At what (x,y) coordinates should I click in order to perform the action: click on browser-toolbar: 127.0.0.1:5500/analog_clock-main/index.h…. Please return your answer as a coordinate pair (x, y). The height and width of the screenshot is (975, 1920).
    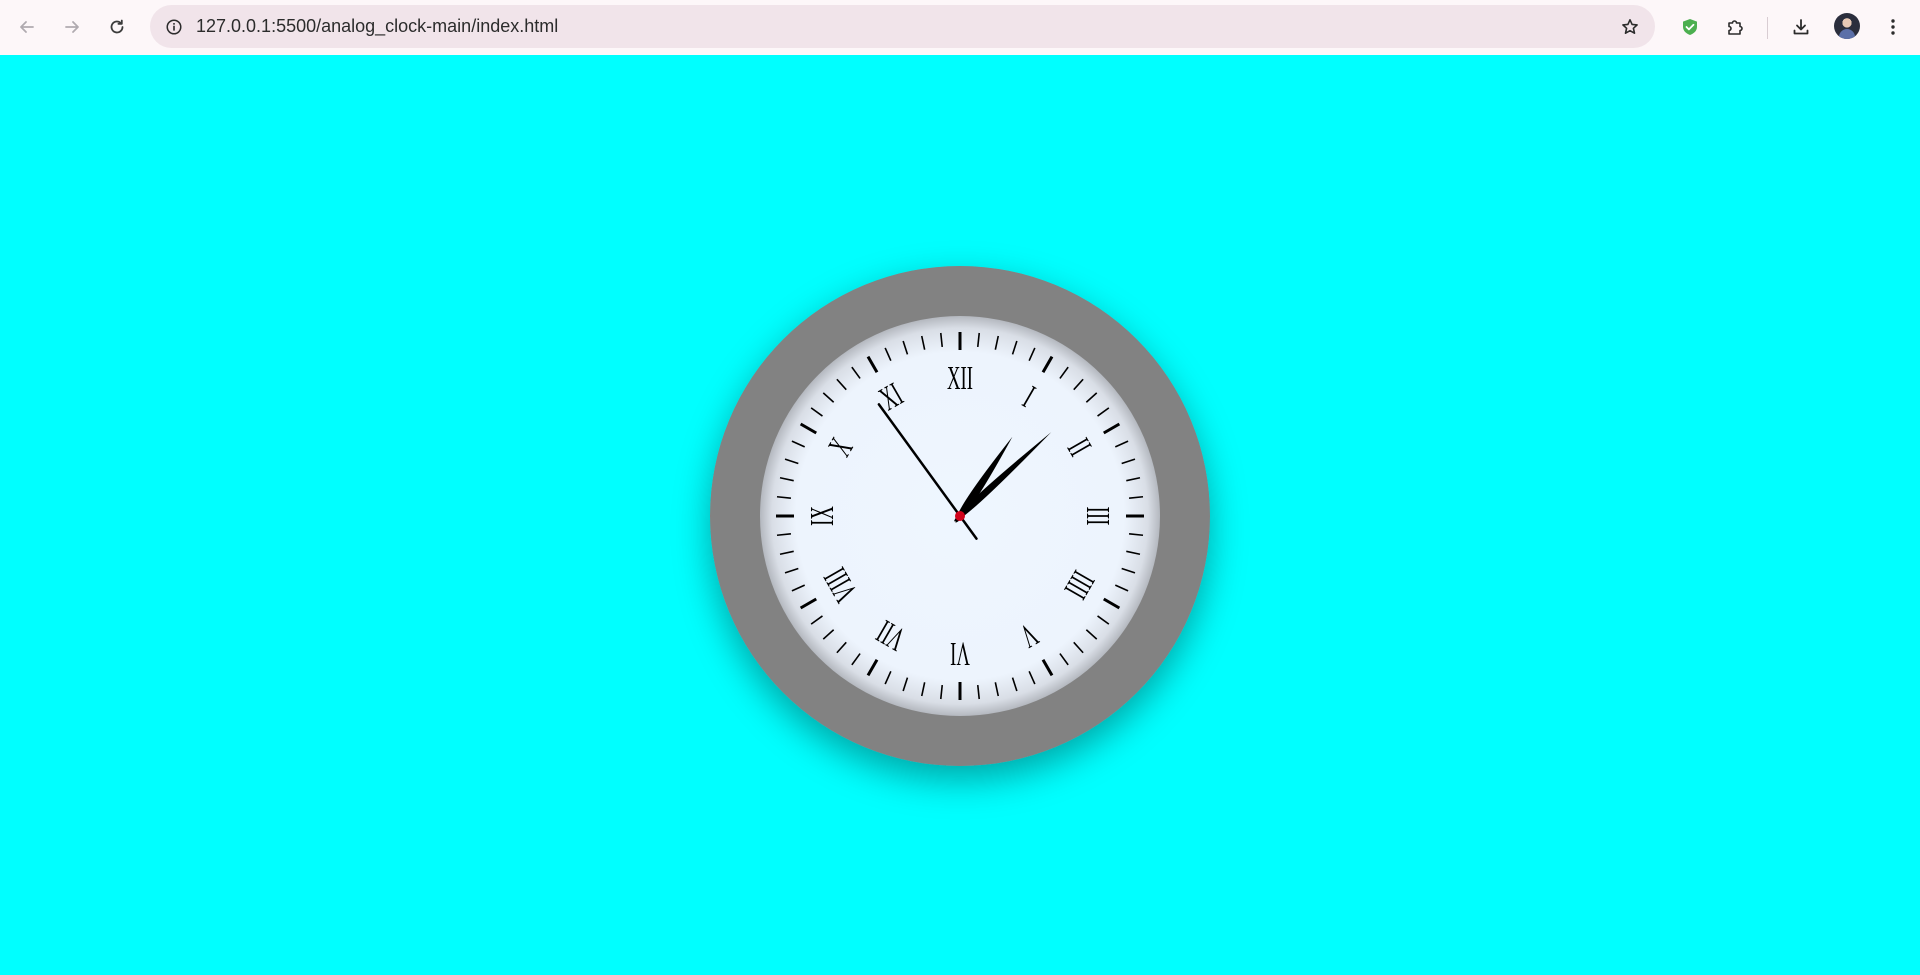
    Looking at the image, I should click on (960, 27).